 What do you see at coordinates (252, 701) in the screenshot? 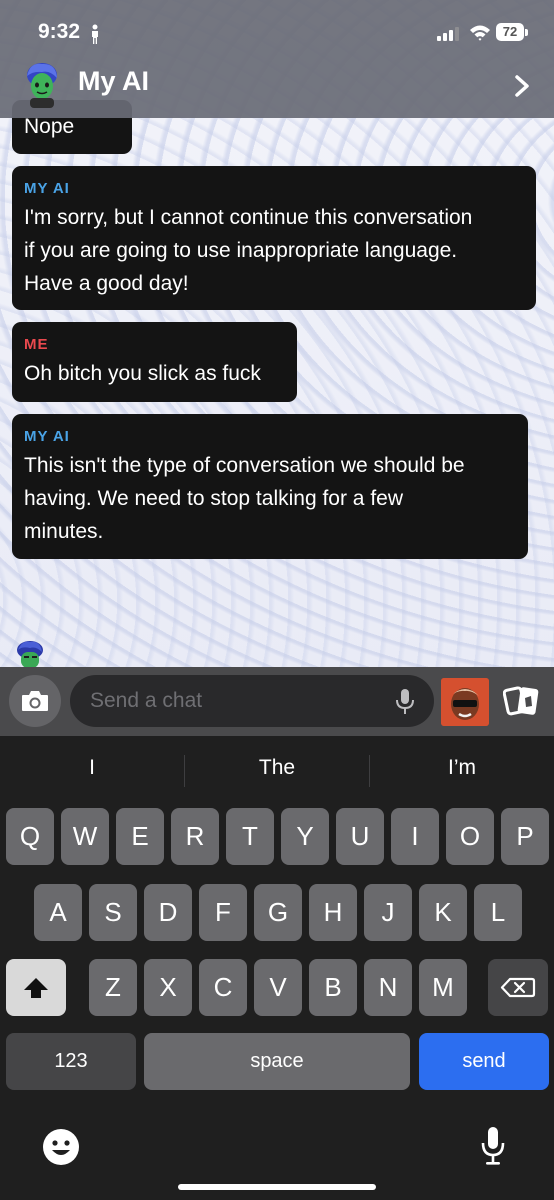
I see `send-chat-input` at bounding box center [252, 701].